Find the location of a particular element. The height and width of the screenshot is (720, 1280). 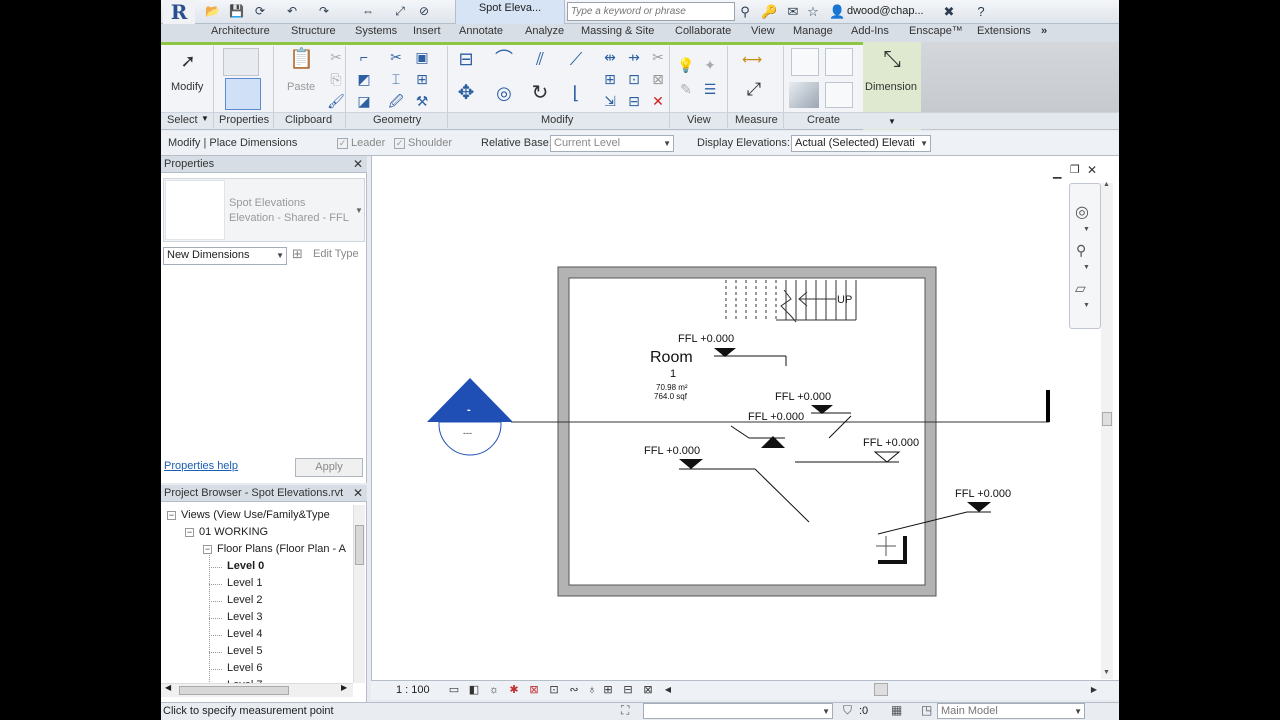

tree-item: Floor Plans (Floor Plan - A is located at coordinates (281, 549).